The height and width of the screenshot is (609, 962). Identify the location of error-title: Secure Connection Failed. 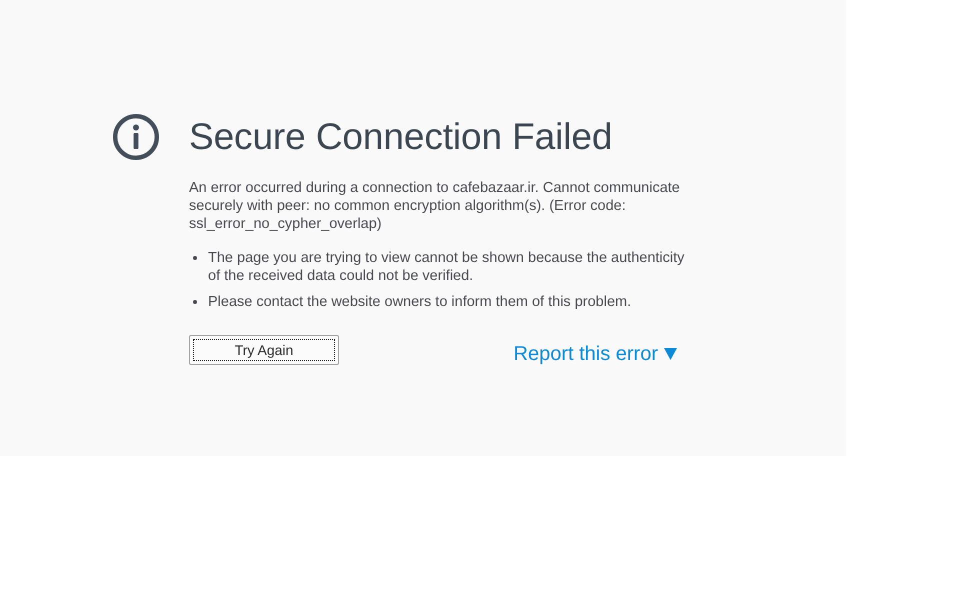
(401, 137).